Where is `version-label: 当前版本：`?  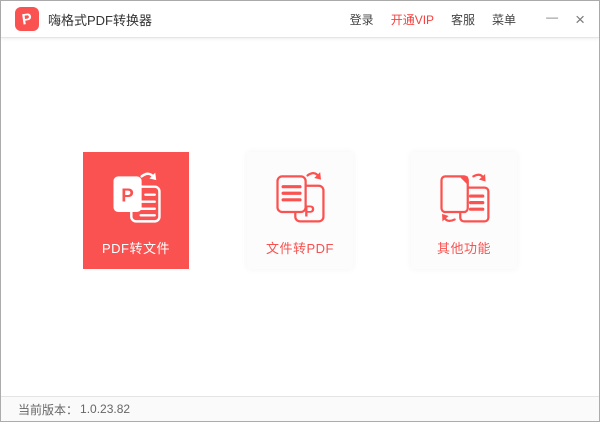 version-label: 当前版本： is located at coordinates (48, 409).